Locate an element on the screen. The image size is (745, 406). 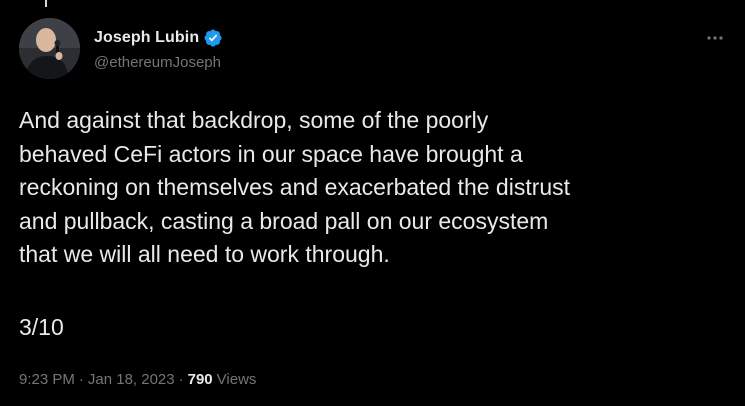
views-label: Views is located at coordinates (236, 379).